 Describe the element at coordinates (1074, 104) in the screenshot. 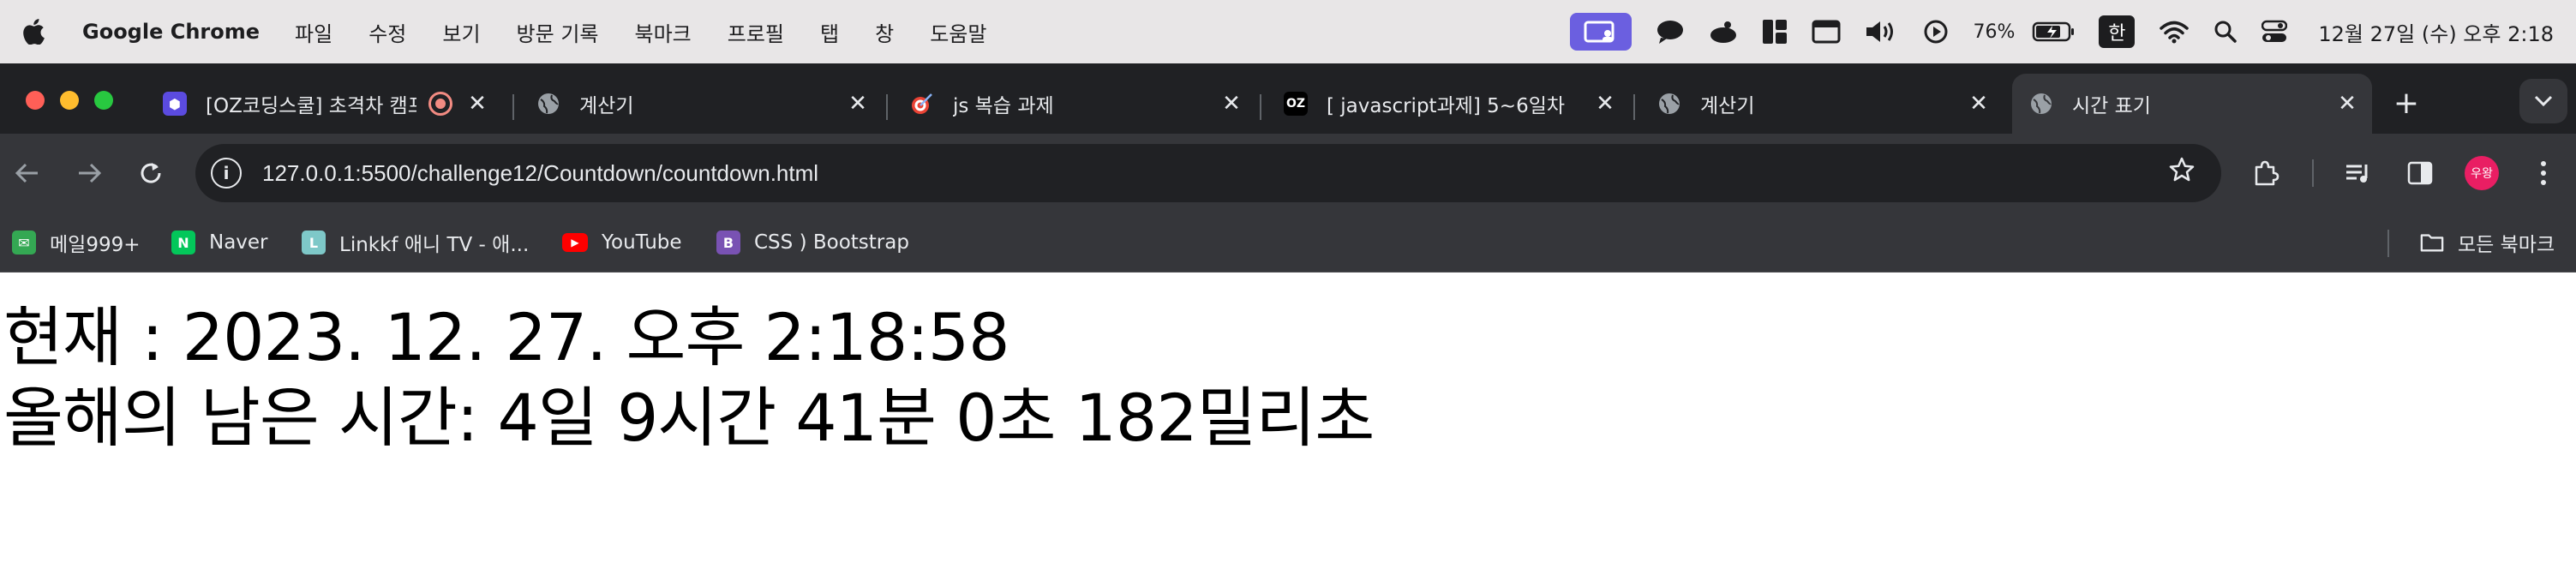

I see `tab-js-review: js 복습 과제 ✕` at that location.